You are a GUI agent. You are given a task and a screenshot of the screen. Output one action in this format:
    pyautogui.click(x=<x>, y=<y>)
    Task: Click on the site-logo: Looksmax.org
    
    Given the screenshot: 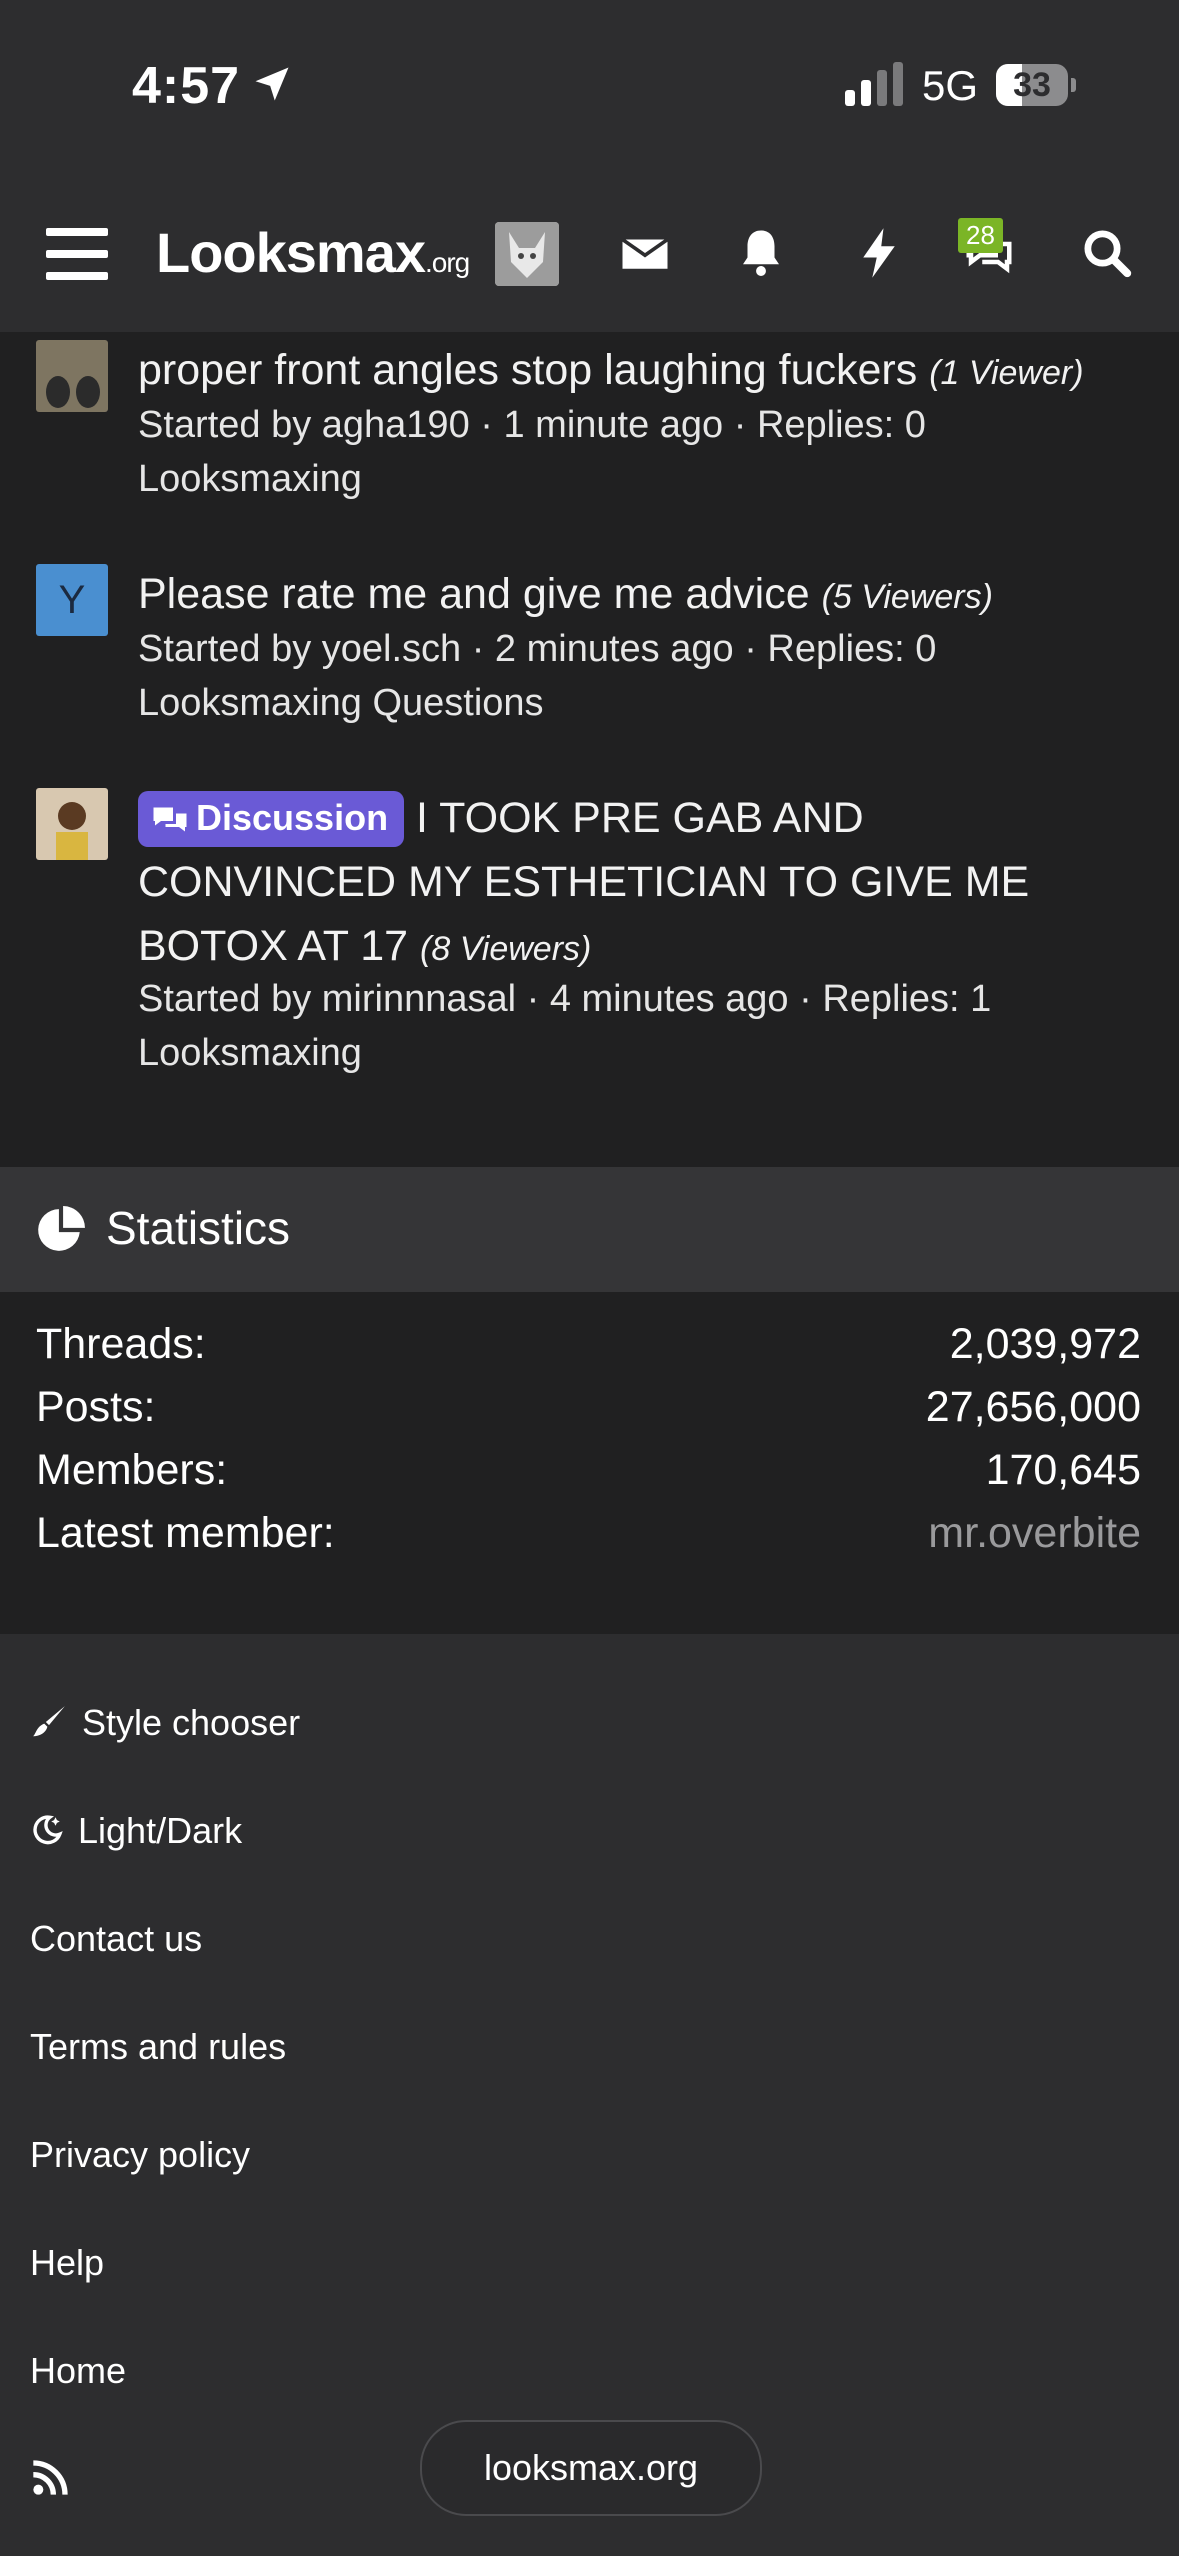 What is the action you would take?
    pyautogui.click(x=313, y=252)
    